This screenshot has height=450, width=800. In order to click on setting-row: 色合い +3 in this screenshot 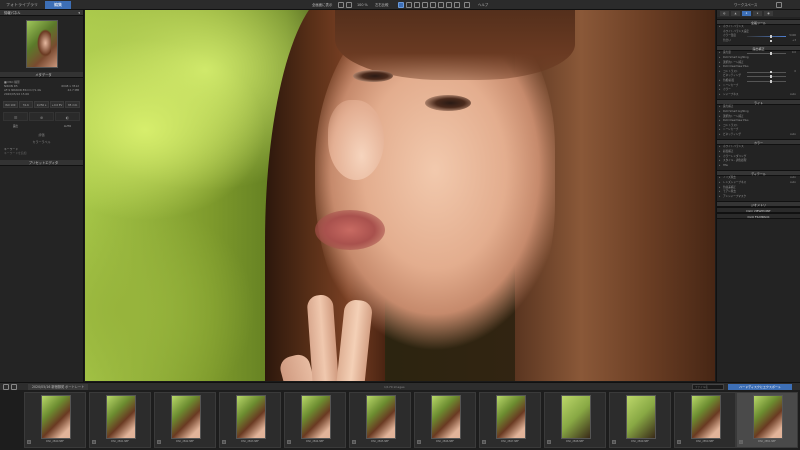, I will do `click(758, 41)`.